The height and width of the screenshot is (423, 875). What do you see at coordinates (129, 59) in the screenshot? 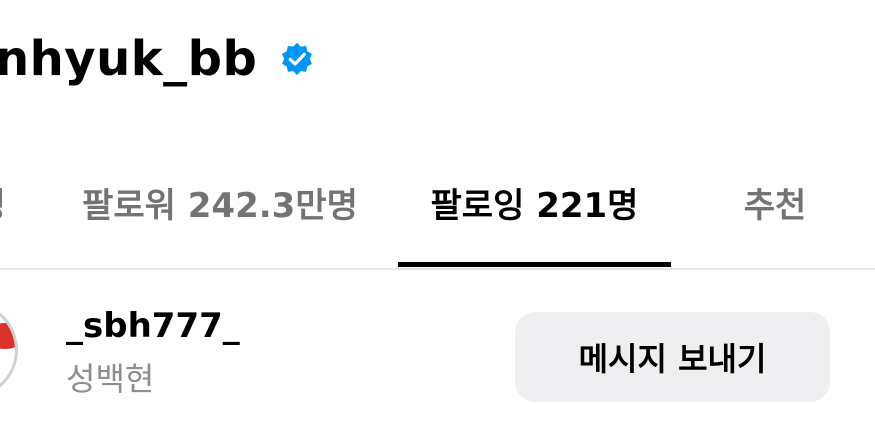
I see `profile-username: inhyuk_bb` at bounding box center [129, 59].